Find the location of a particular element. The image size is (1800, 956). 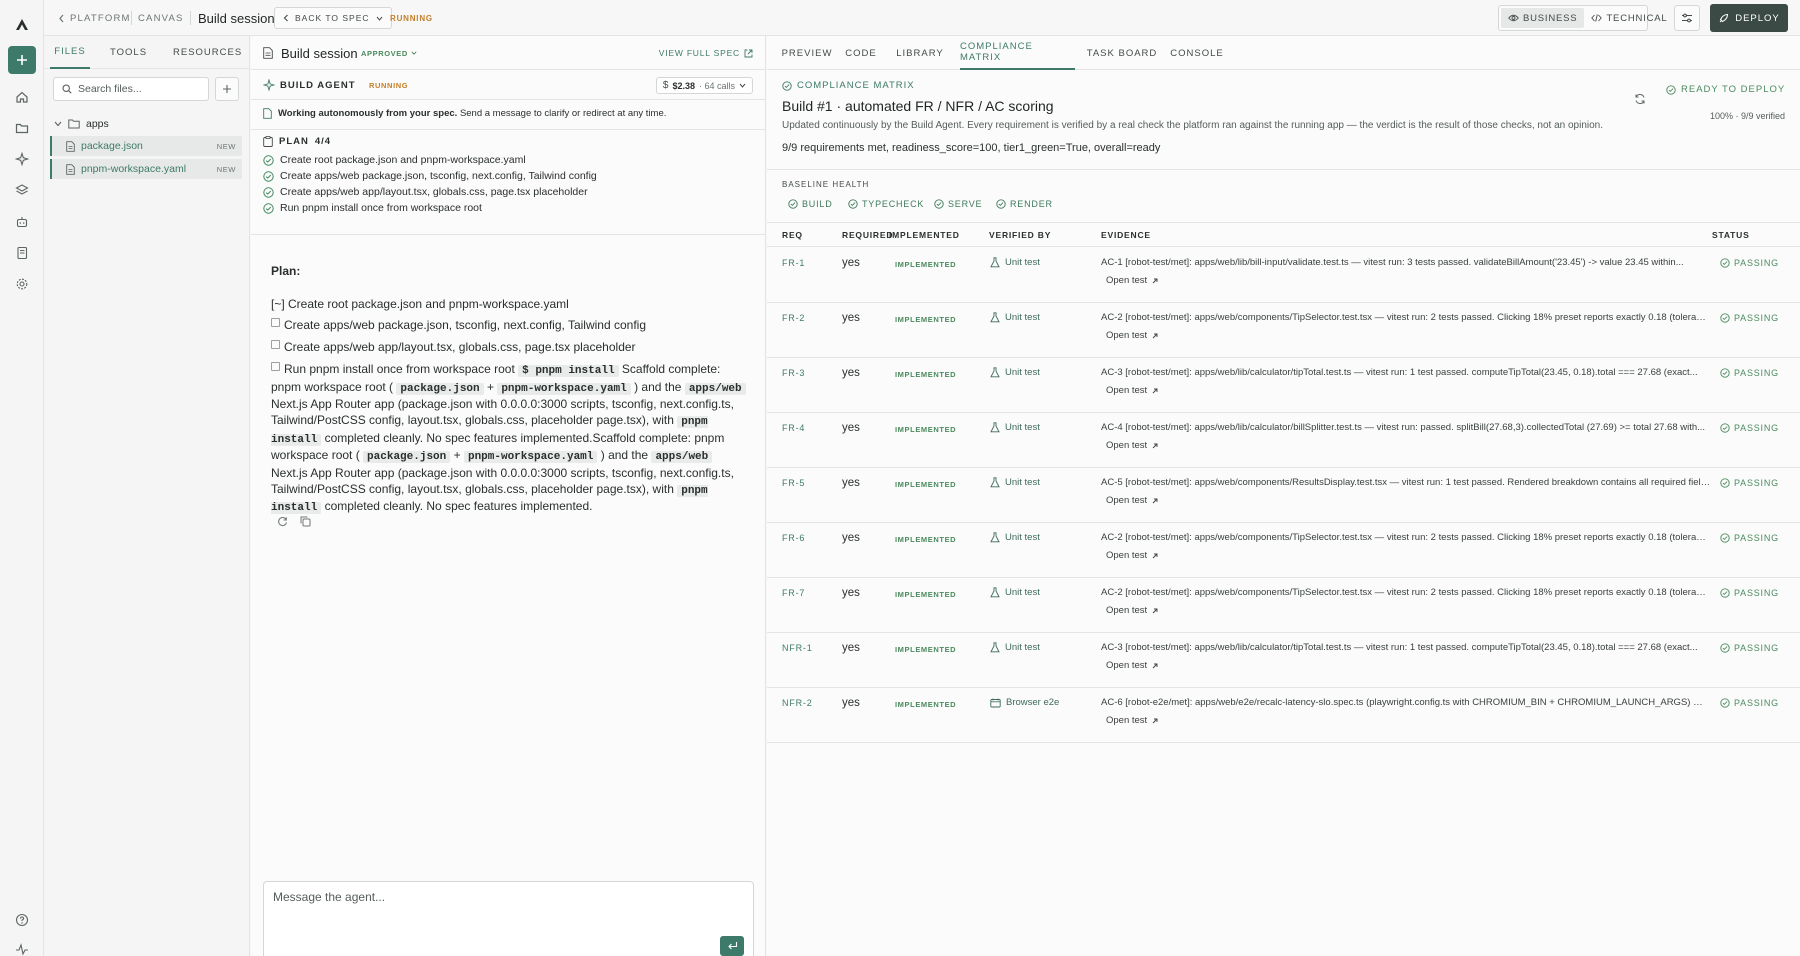

breadcrumb-canvas-label: CANVAS is located at coordinates (161, 18).